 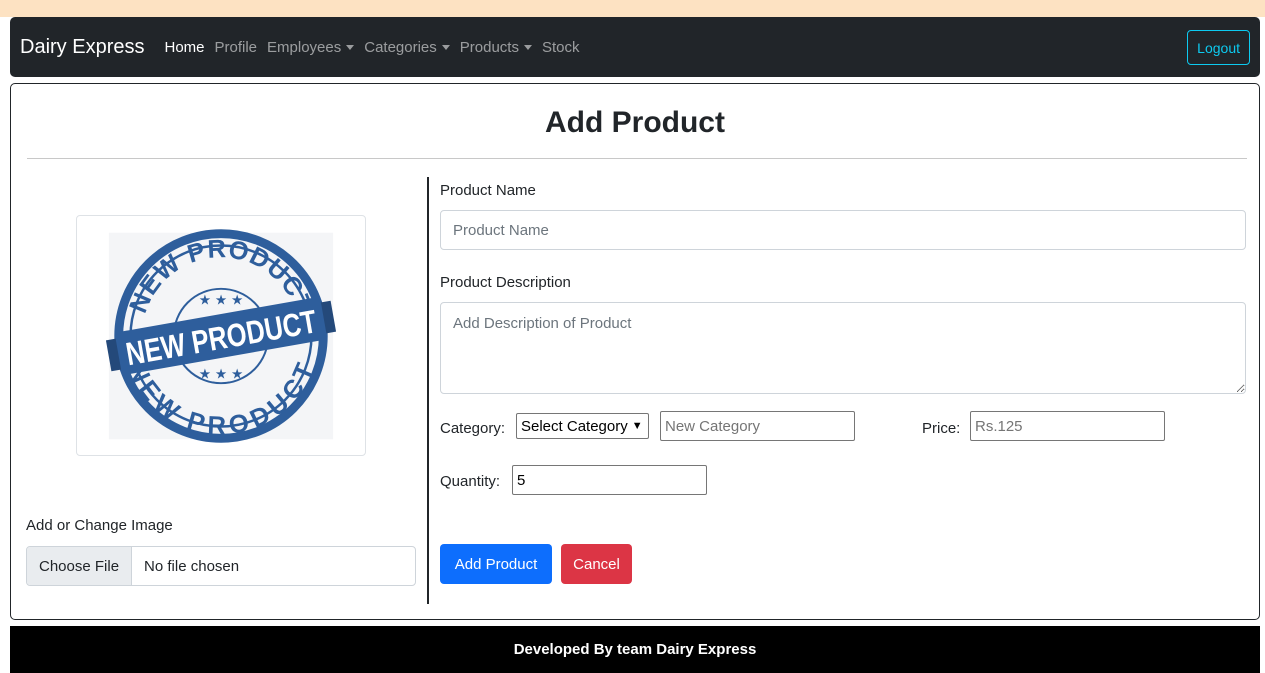 I want to click on product-description-label: Product Description, so click(x=505, y=282).